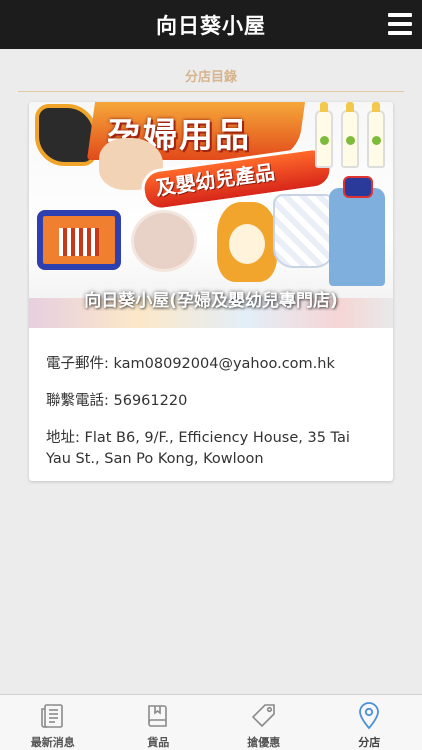 The height and width of the screenshot is (750, 422). I want to click on tab-stores: 分店, so click(369, 722).